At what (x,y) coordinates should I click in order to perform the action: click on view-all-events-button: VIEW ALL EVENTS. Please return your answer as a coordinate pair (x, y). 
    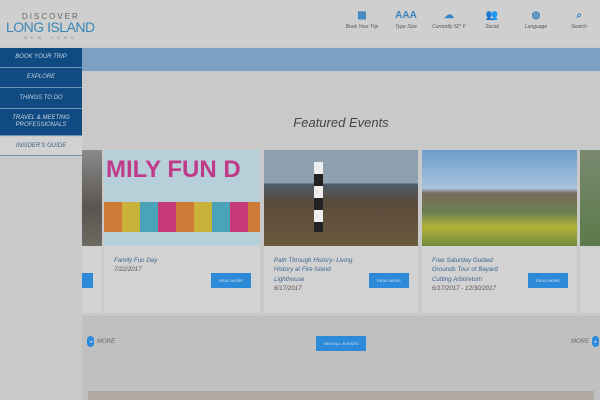
    Looking at the image, I should click on (341, 343).